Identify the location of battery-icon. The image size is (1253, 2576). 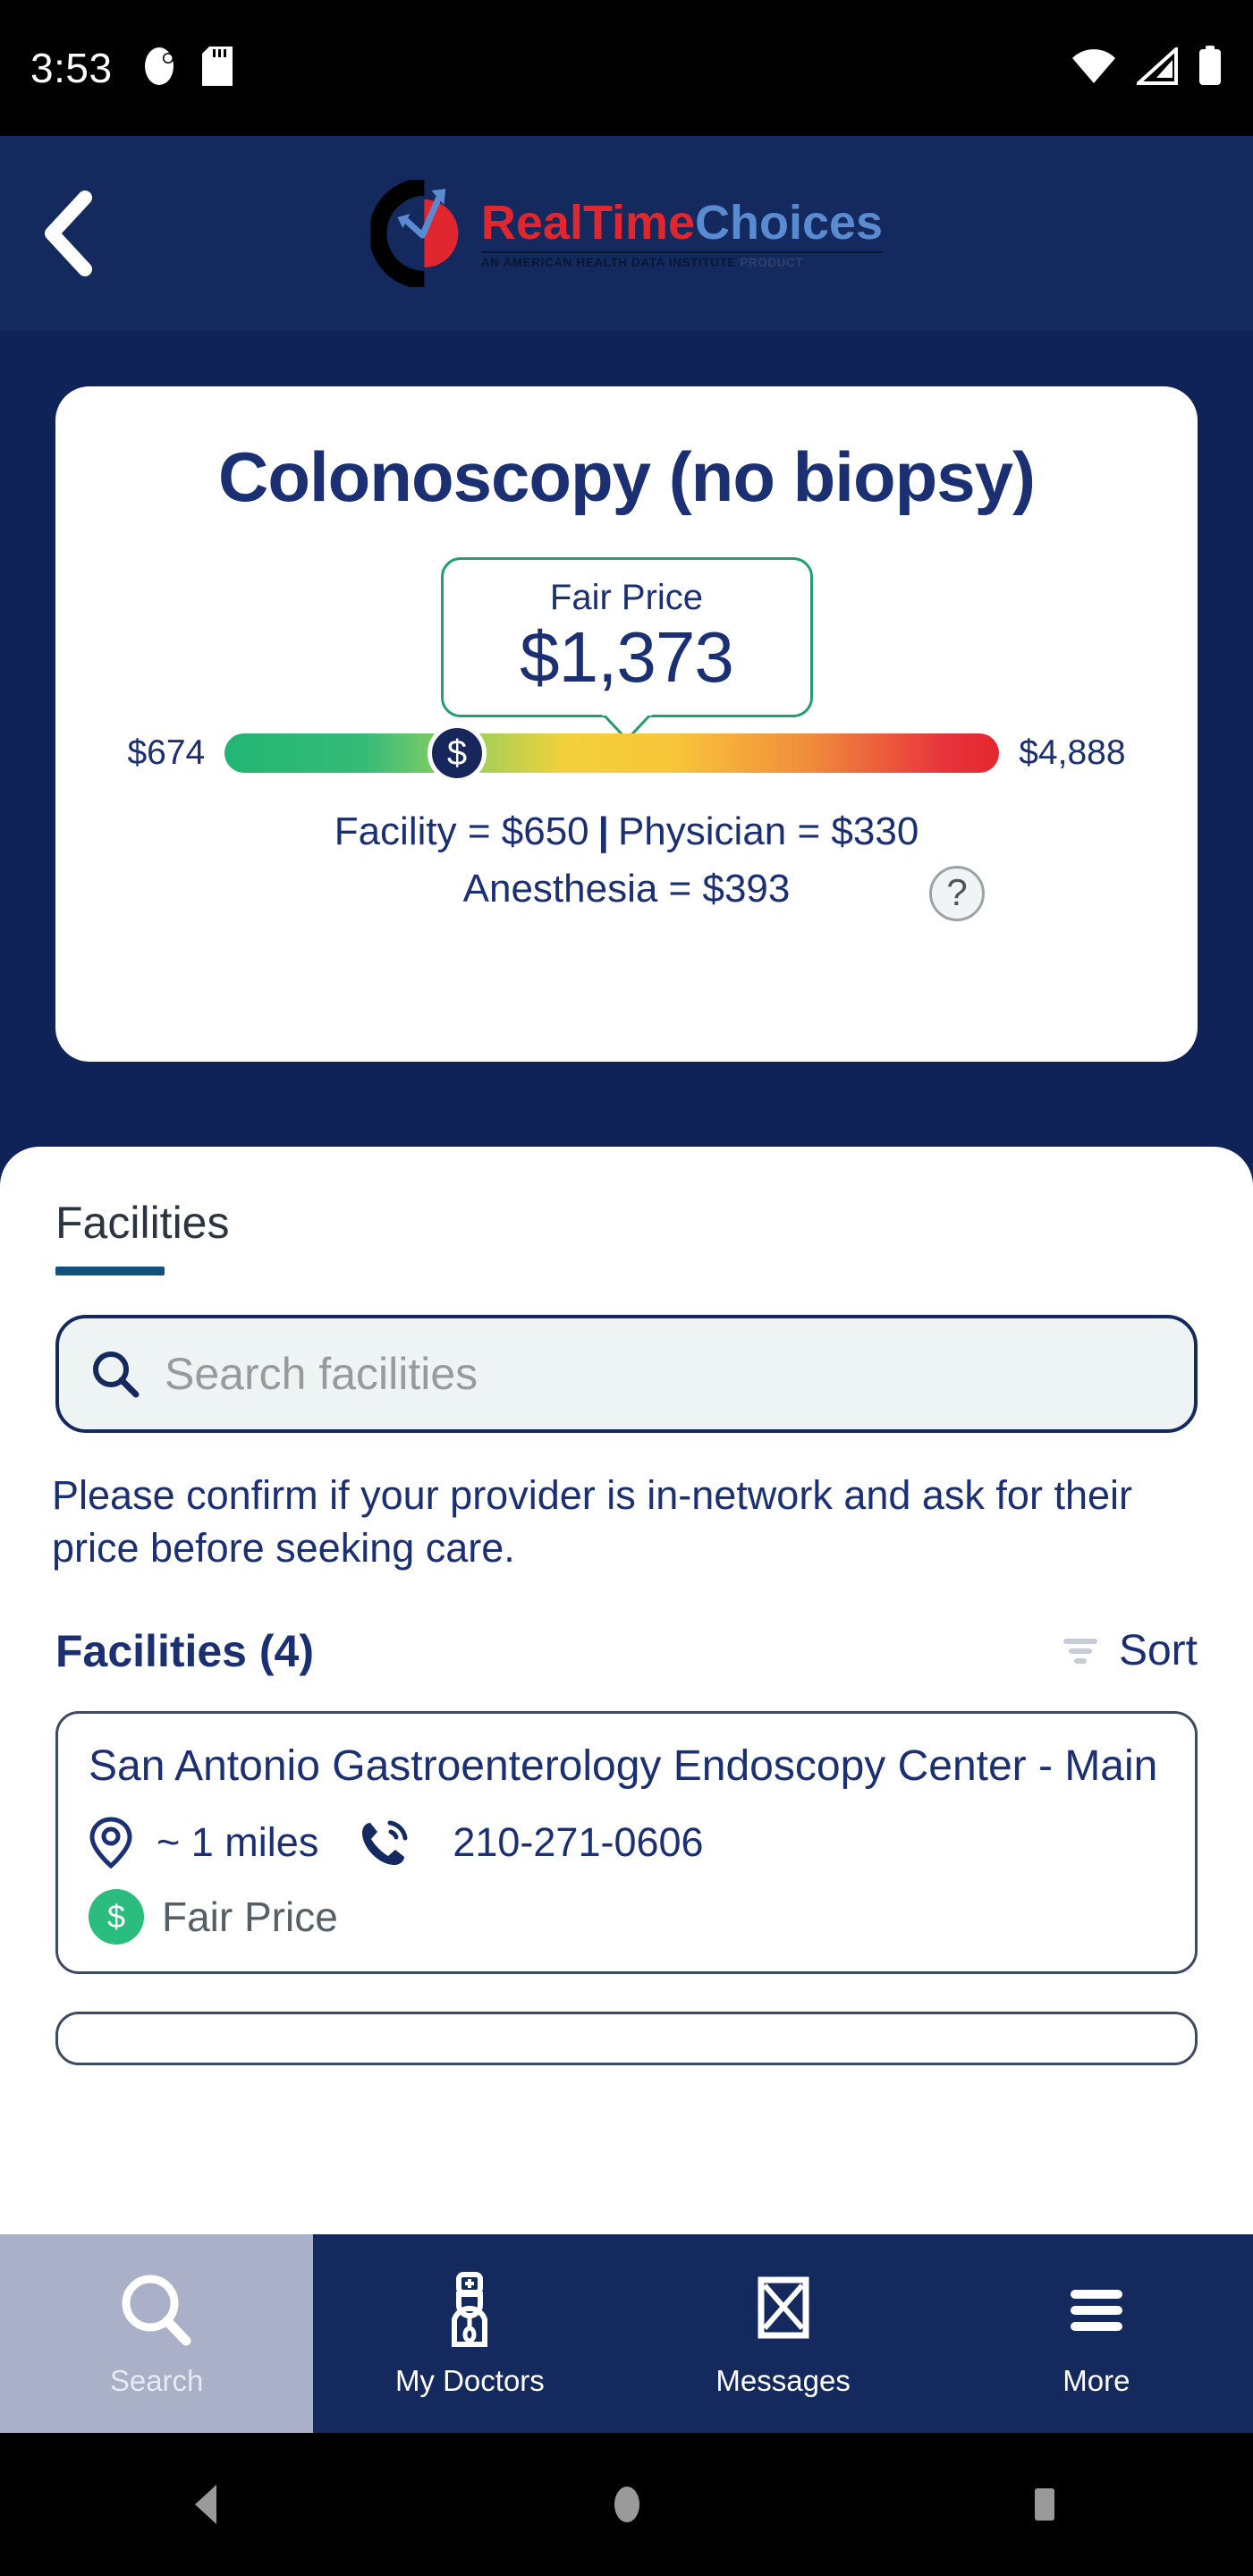
(1210, 68).